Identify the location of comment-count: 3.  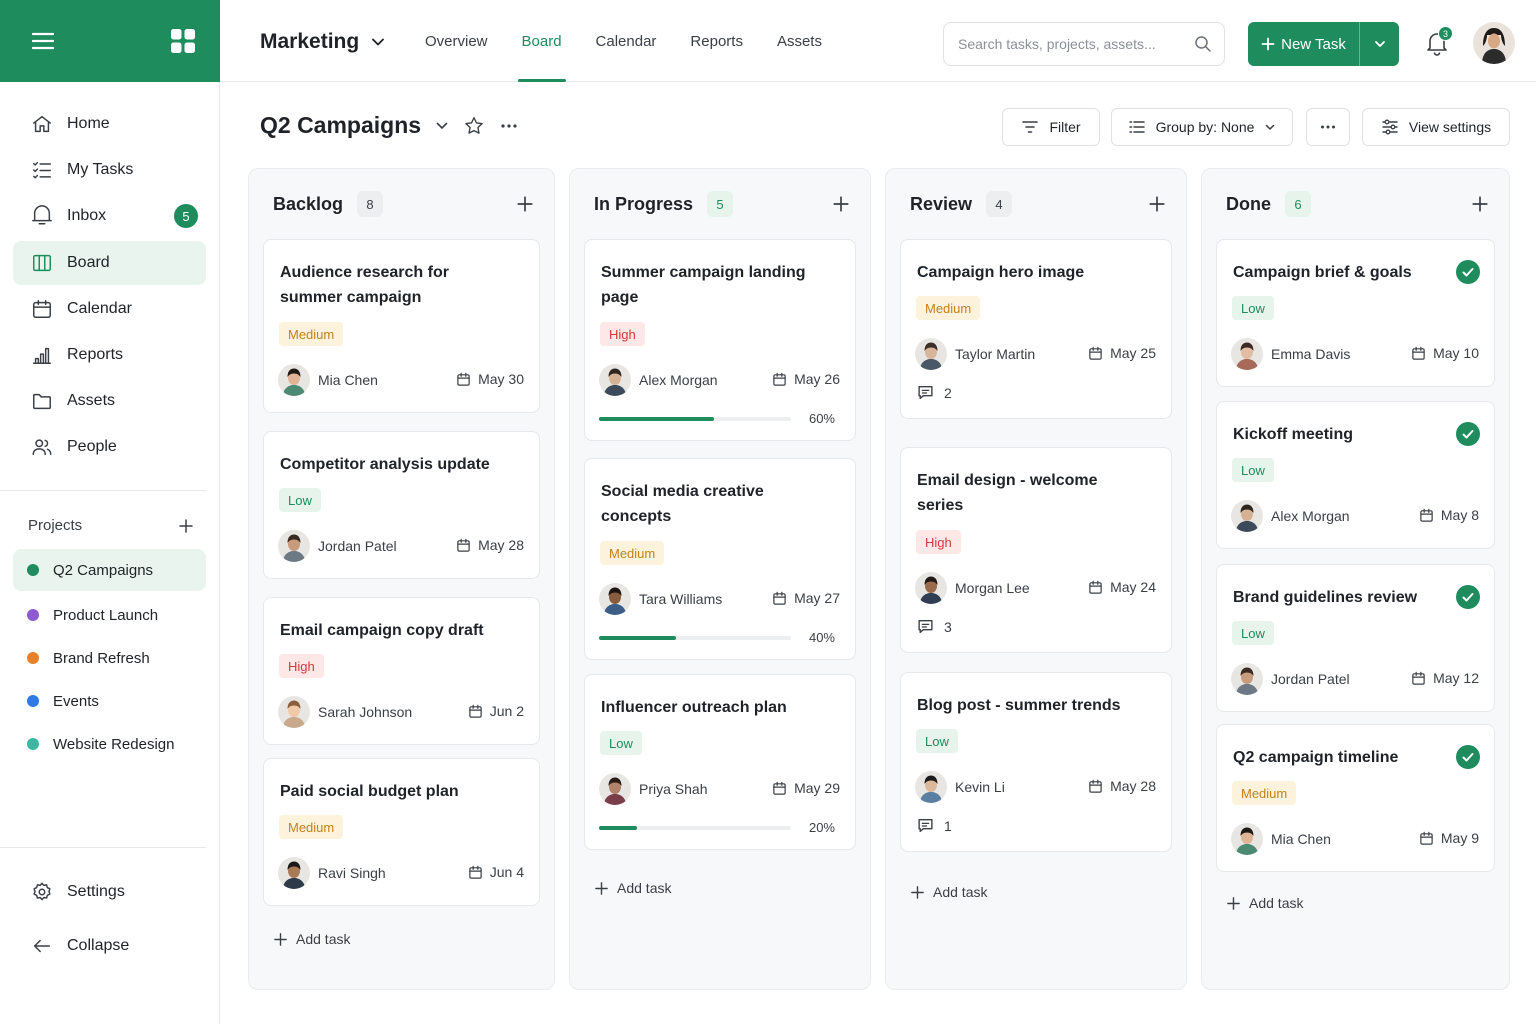
(934, 626).